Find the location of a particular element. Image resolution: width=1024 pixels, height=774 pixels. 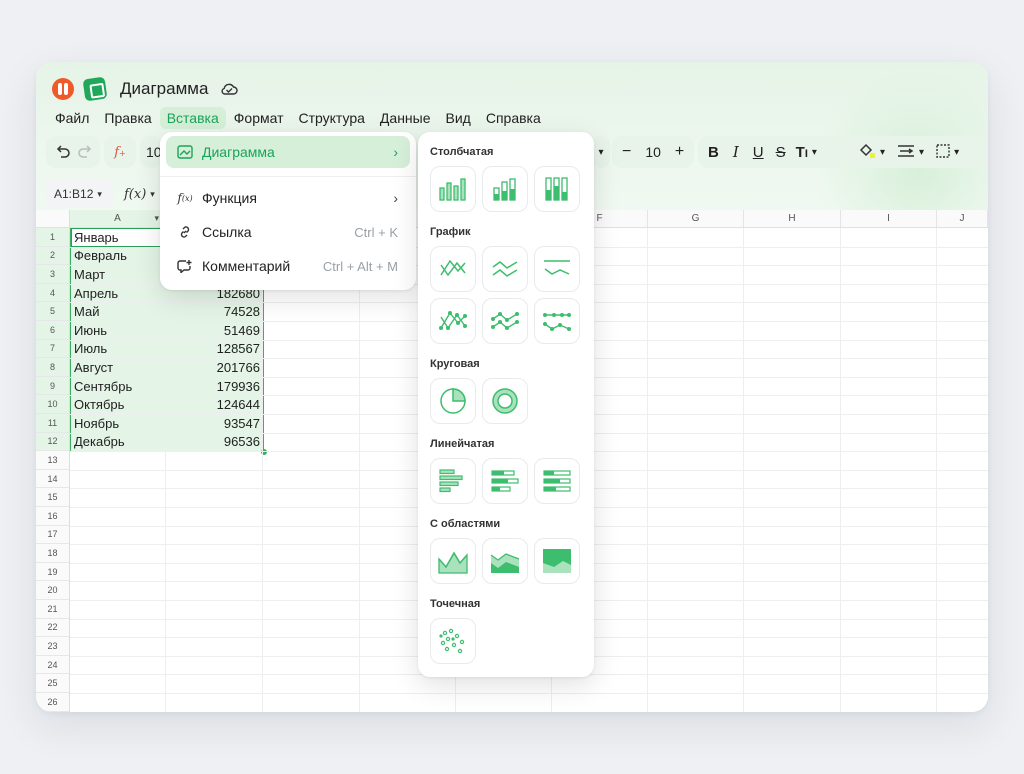

increase-font-size-button: + is located at coordinates (679, 152).